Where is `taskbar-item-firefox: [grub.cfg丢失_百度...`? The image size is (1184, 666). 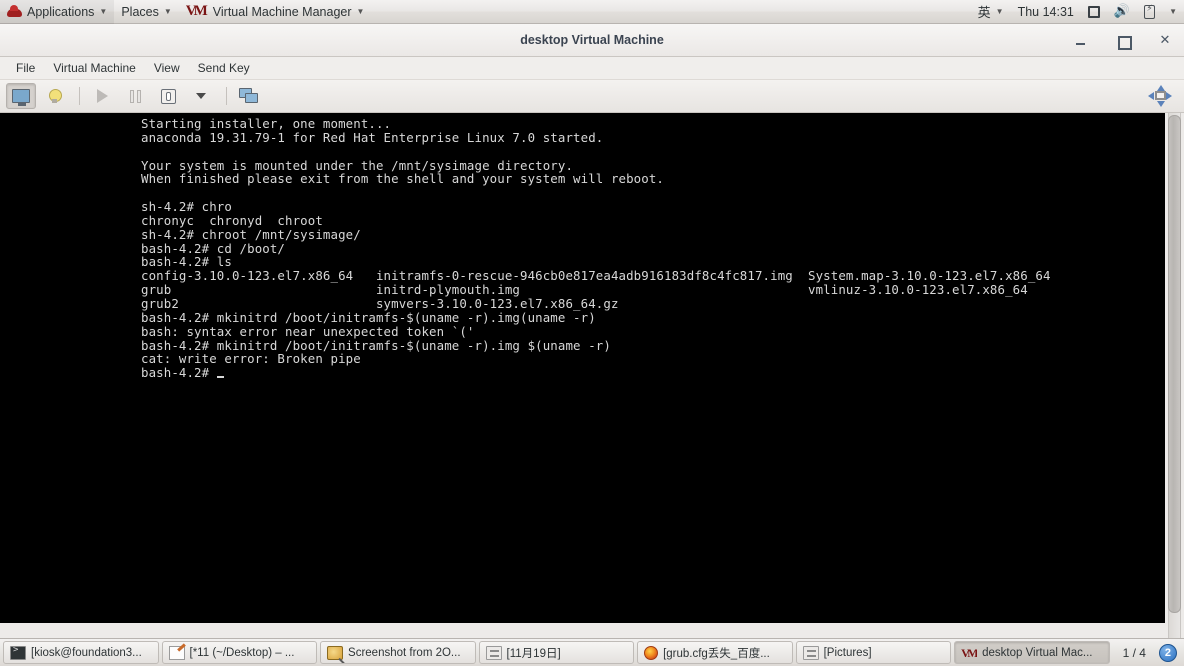 taskbar-item-firefox: [grub.cfg丢失_百度... is located at coordinates (715, 652).